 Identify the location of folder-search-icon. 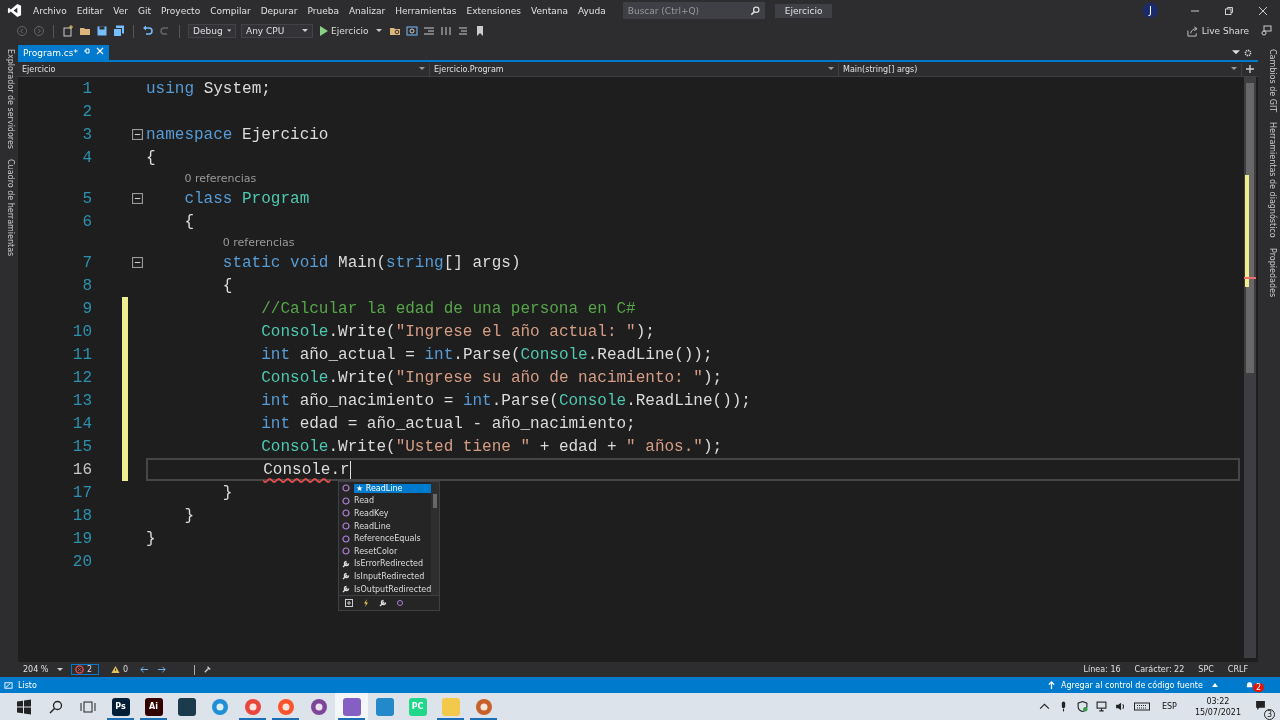
(394, 31).